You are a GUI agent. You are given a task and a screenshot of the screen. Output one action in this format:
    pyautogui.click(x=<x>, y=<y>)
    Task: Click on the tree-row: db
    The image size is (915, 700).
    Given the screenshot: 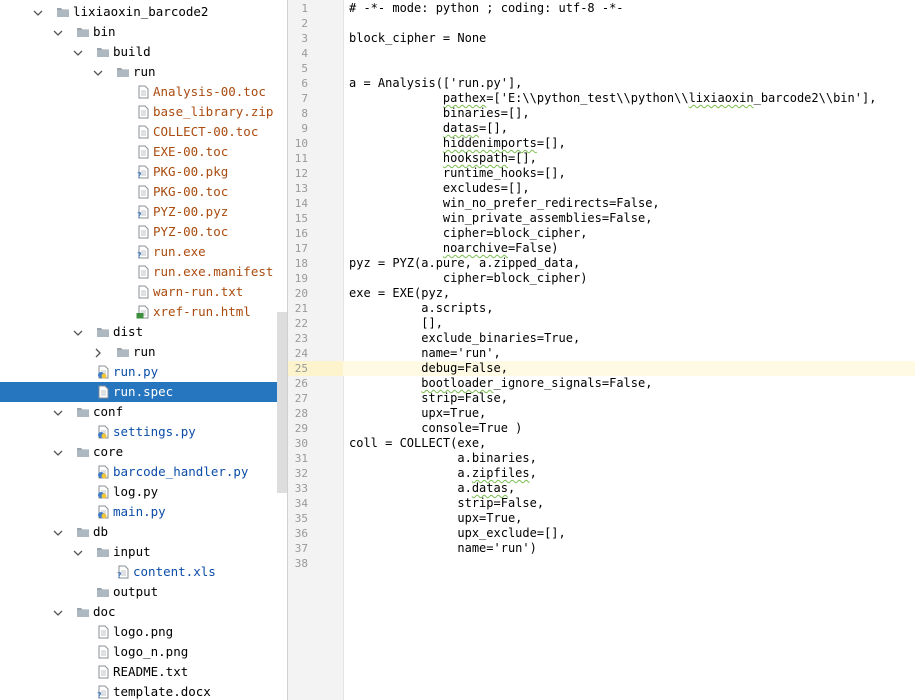 What is the action you would take?
    pyautogui.click(x=143, y=532)
    